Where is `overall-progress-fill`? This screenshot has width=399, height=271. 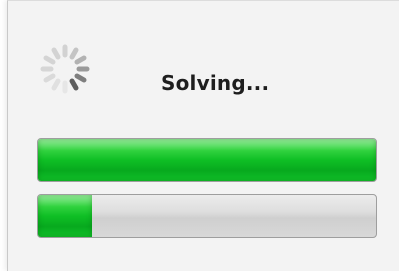 overall-progress-fill is located at coordinates (207, 160).